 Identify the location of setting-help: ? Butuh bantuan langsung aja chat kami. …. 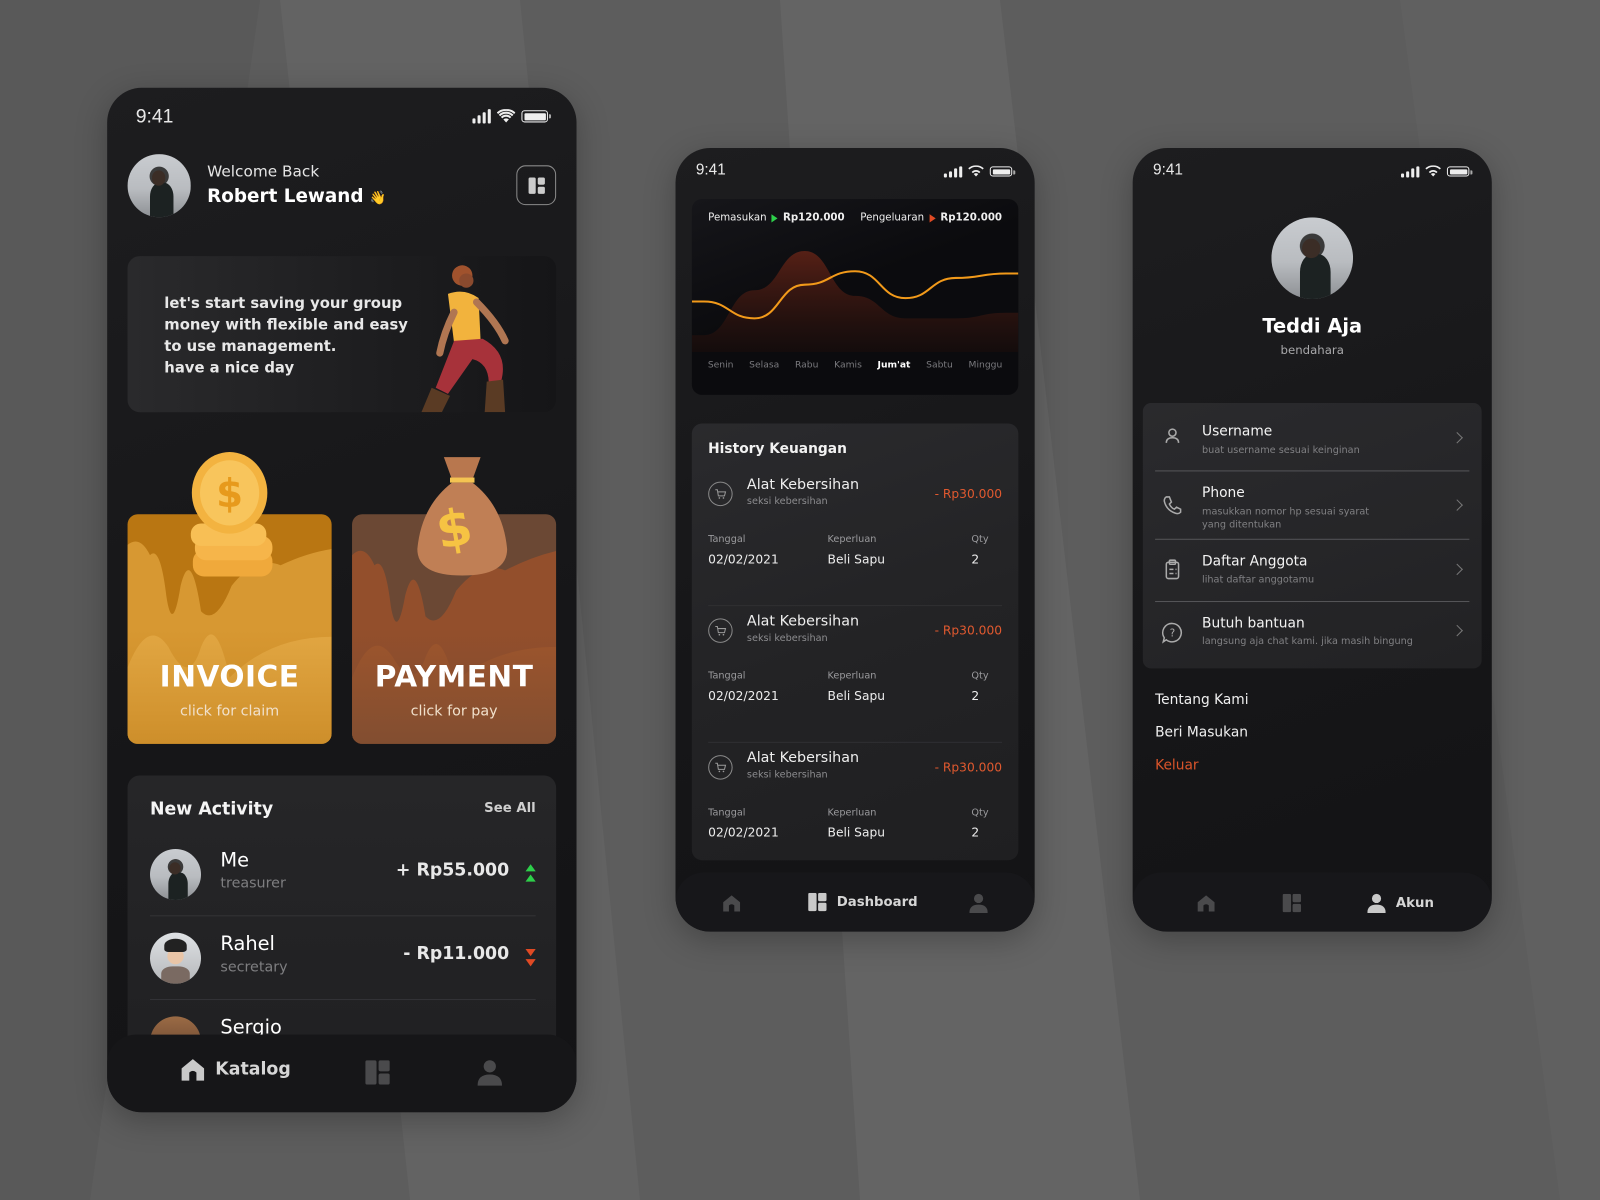
(1312, 632).